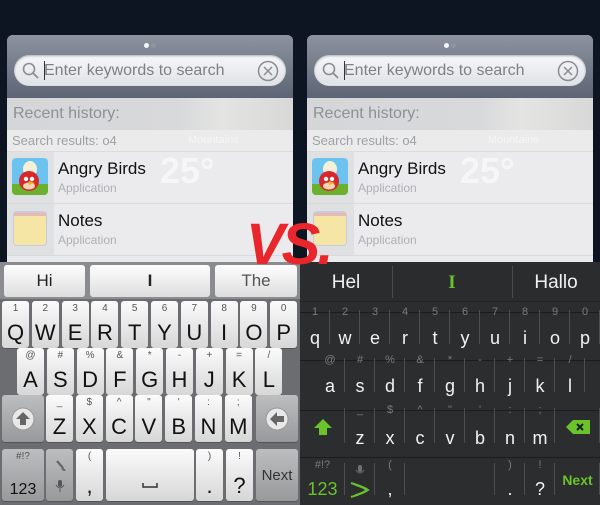  What do you see at coordinates (90, 371) in the screenshot?
I see `key-d: % D` at bounding box center [90, 371].